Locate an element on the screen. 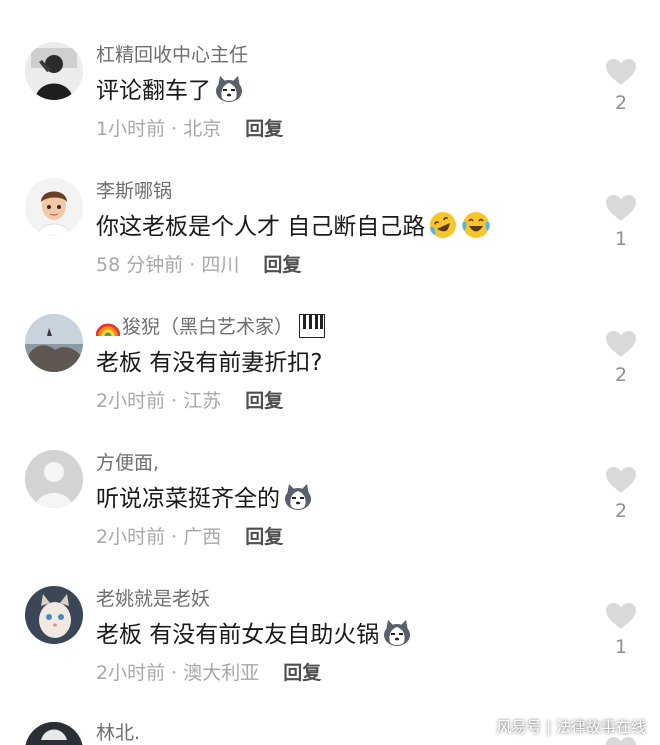 The image size is (660, 745). rainbow-emoji is located at coordinates (108, 330).